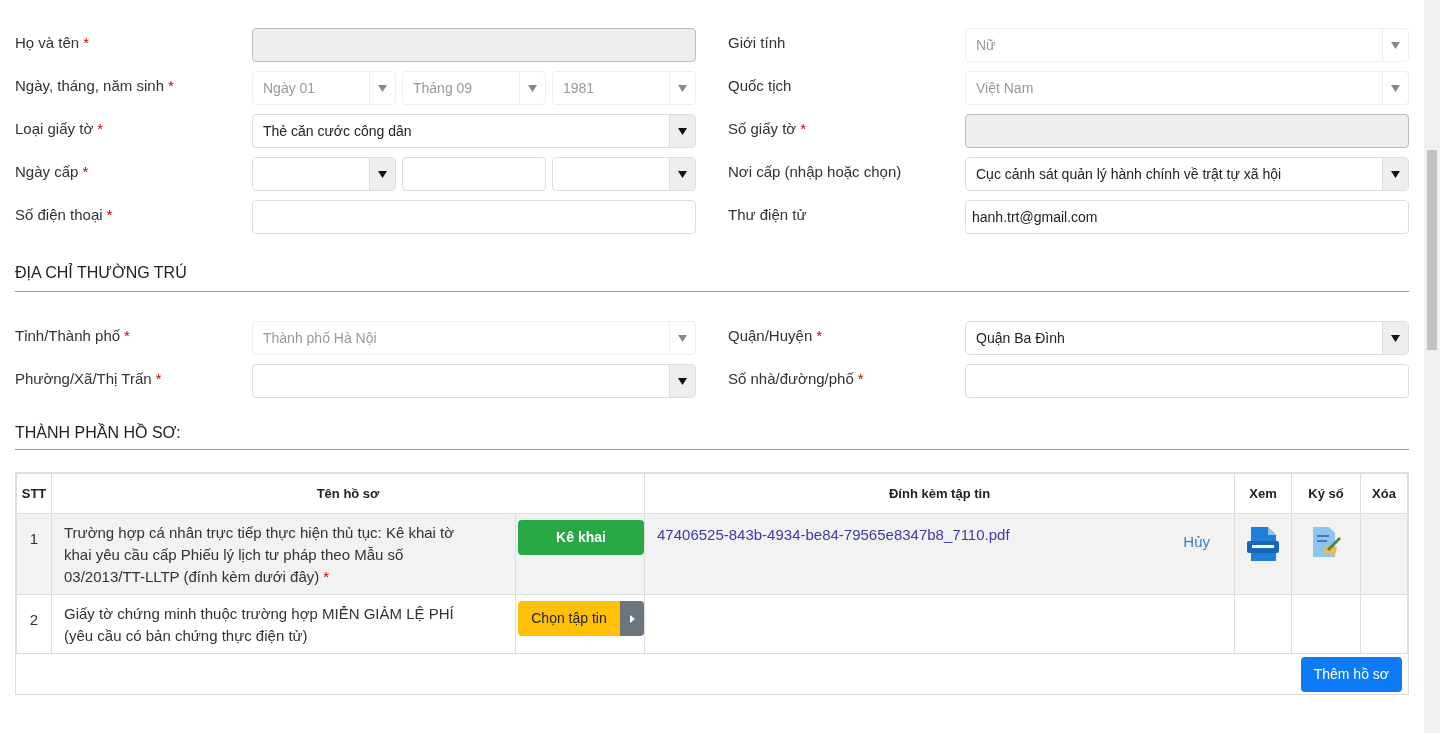 This screenshot has width=1440, height=736. I want to click on select-value: Ngày 01, so click(289, 88).